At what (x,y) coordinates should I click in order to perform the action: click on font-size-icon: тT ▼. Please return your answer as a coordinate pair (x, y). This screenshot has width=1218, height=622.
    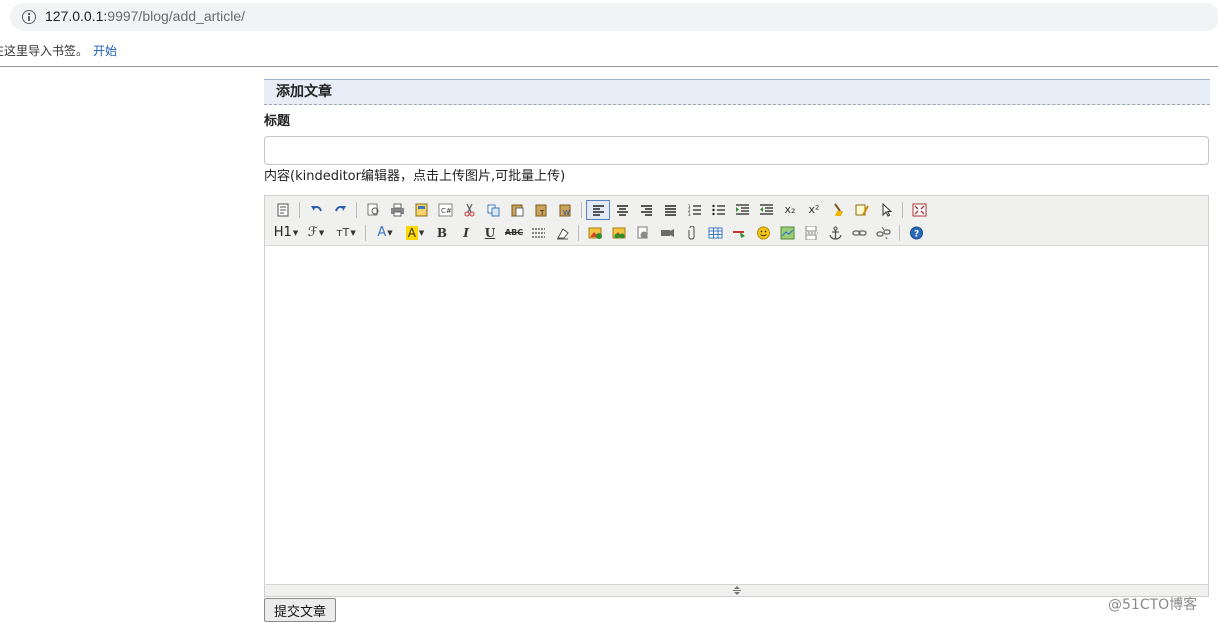
    Looking at the image, I should click on (346, 233).